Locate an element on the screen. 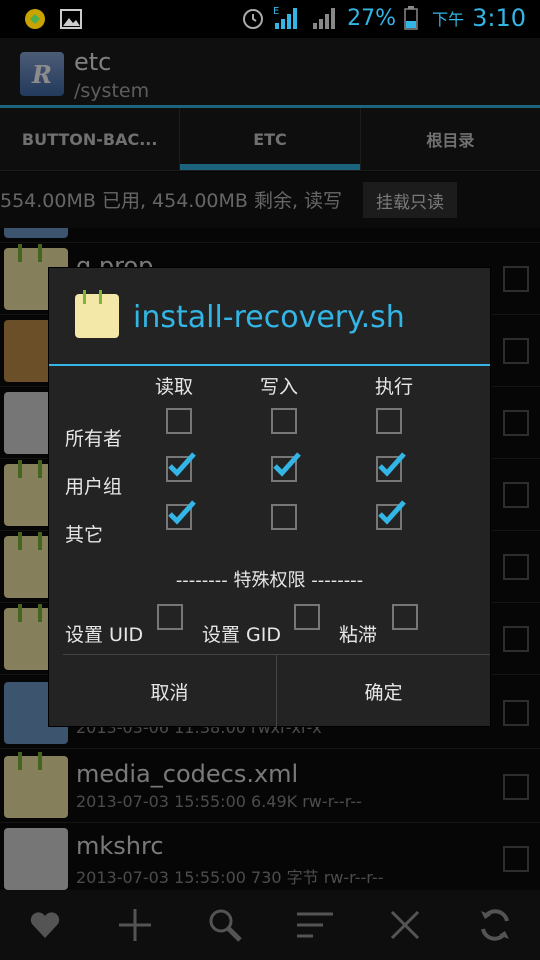  clock-ampm: 下午 is located at coordinates (448, 19).